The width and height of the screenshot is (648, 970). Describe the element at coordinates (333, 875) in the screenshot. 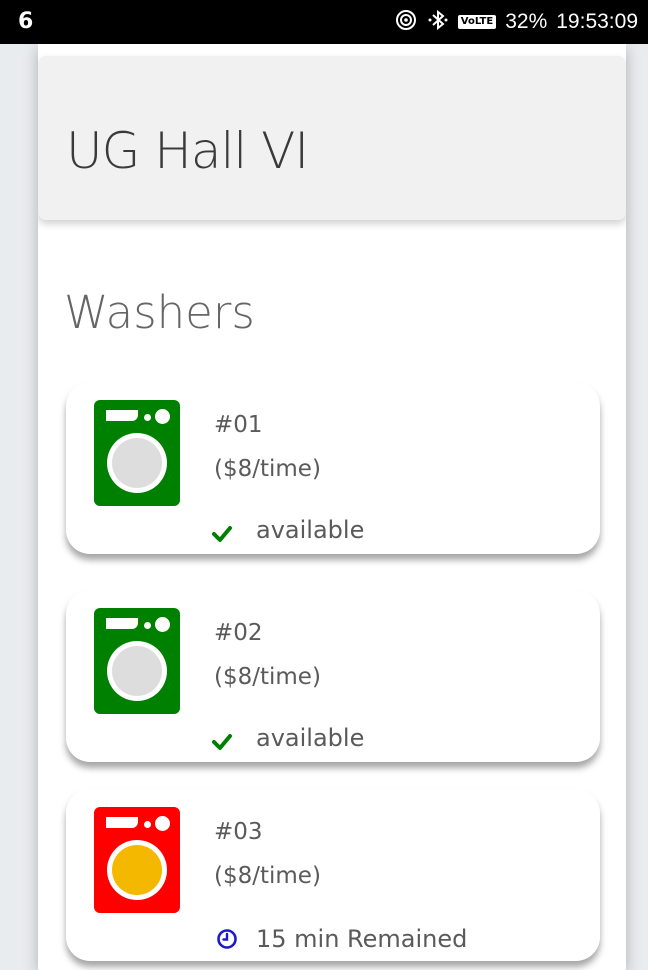

I see `washer-card-03: #03 ($8/time) 15 min Remained` at that location.